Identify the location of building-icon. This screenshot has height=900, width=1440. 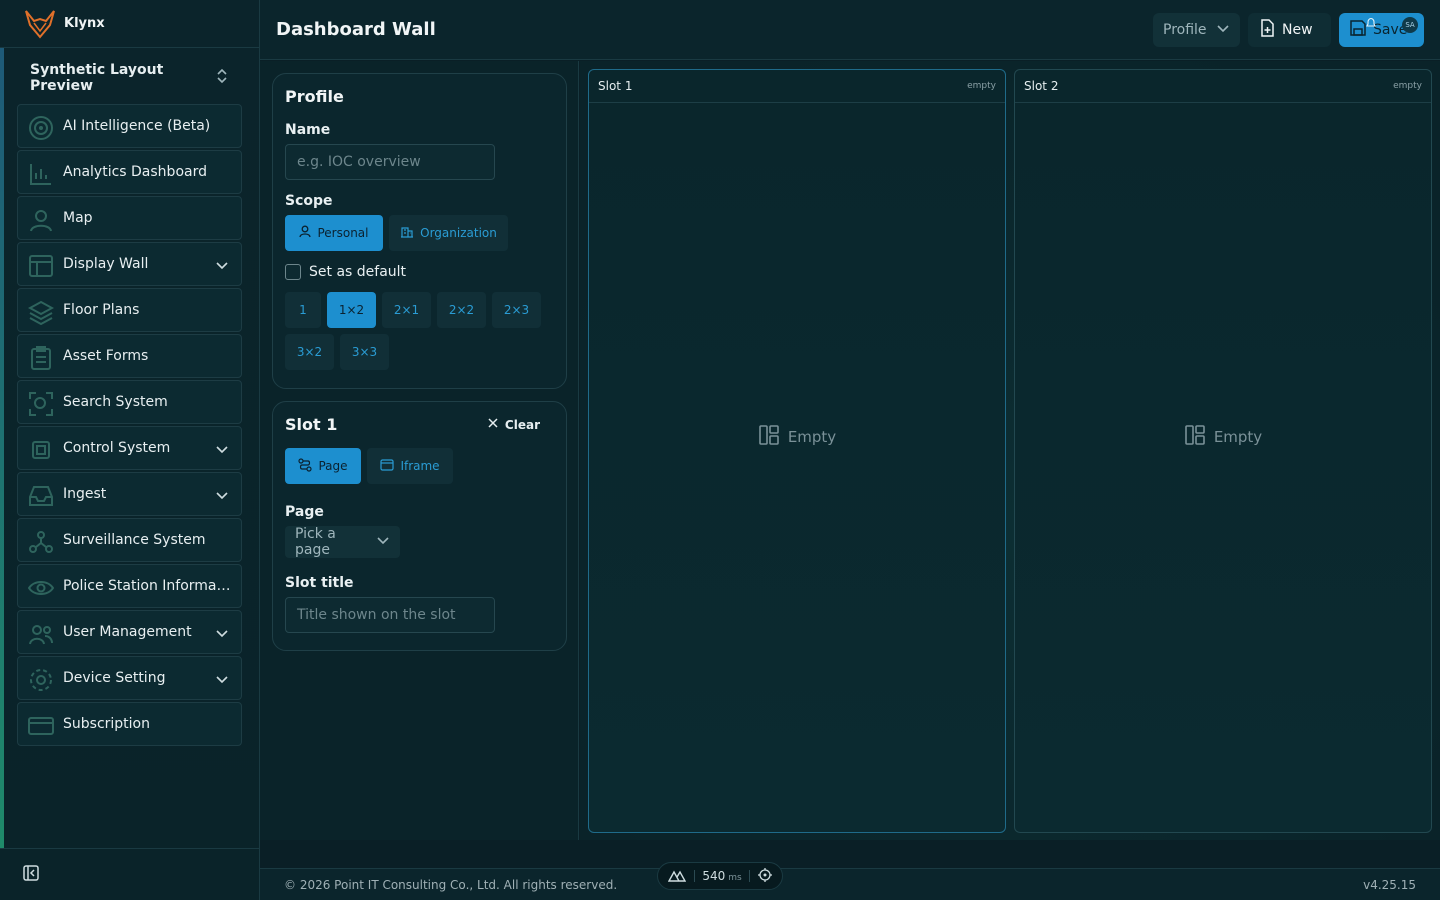
(407, 233).